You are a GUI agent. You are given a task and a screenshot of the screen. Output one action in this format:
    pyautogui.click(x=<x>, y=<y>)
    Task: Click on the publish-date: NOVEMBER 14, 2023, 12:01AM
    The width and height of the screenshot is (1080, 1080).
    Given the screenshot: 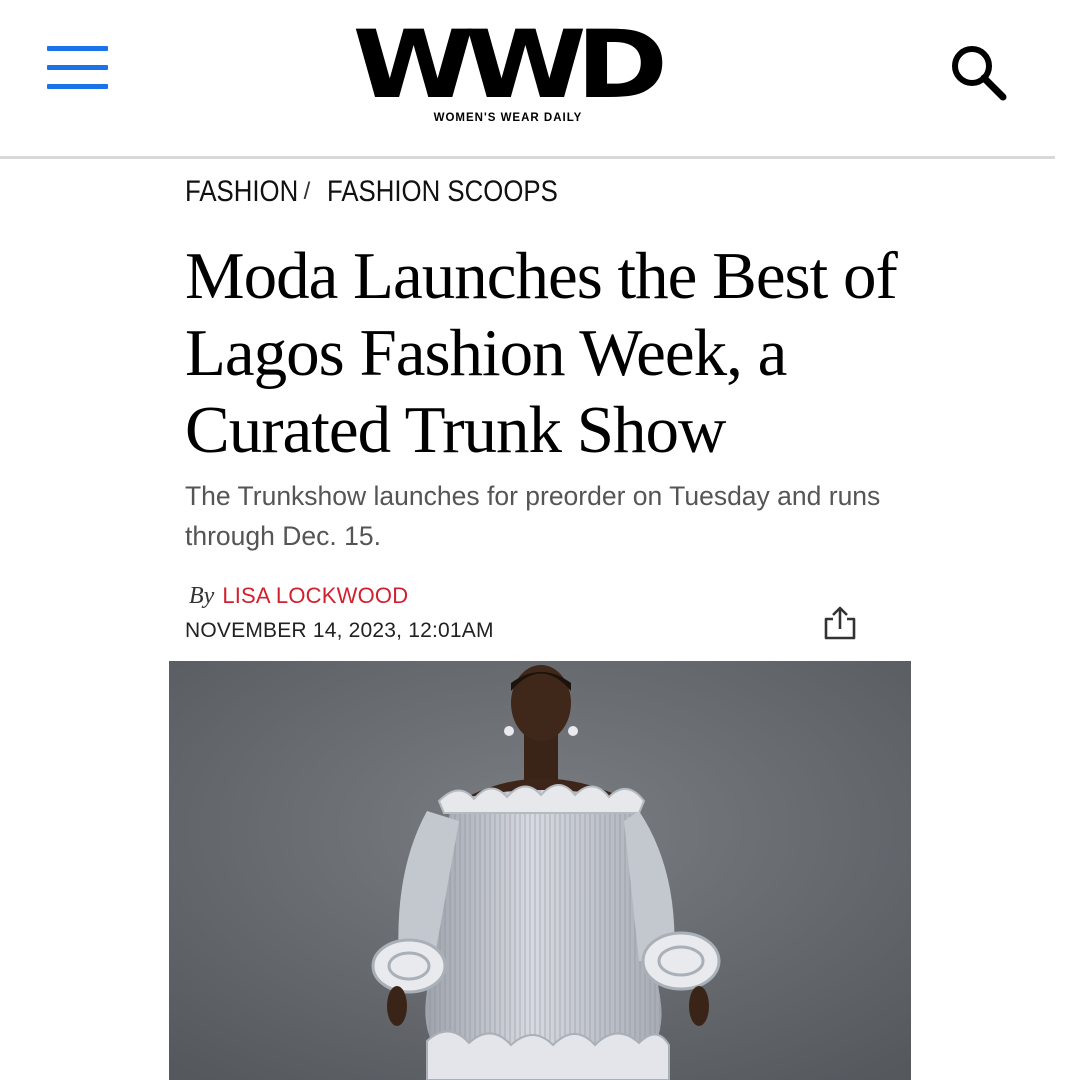 What is the action you would take?
    pyautogui.click(x=339, y=630)
    